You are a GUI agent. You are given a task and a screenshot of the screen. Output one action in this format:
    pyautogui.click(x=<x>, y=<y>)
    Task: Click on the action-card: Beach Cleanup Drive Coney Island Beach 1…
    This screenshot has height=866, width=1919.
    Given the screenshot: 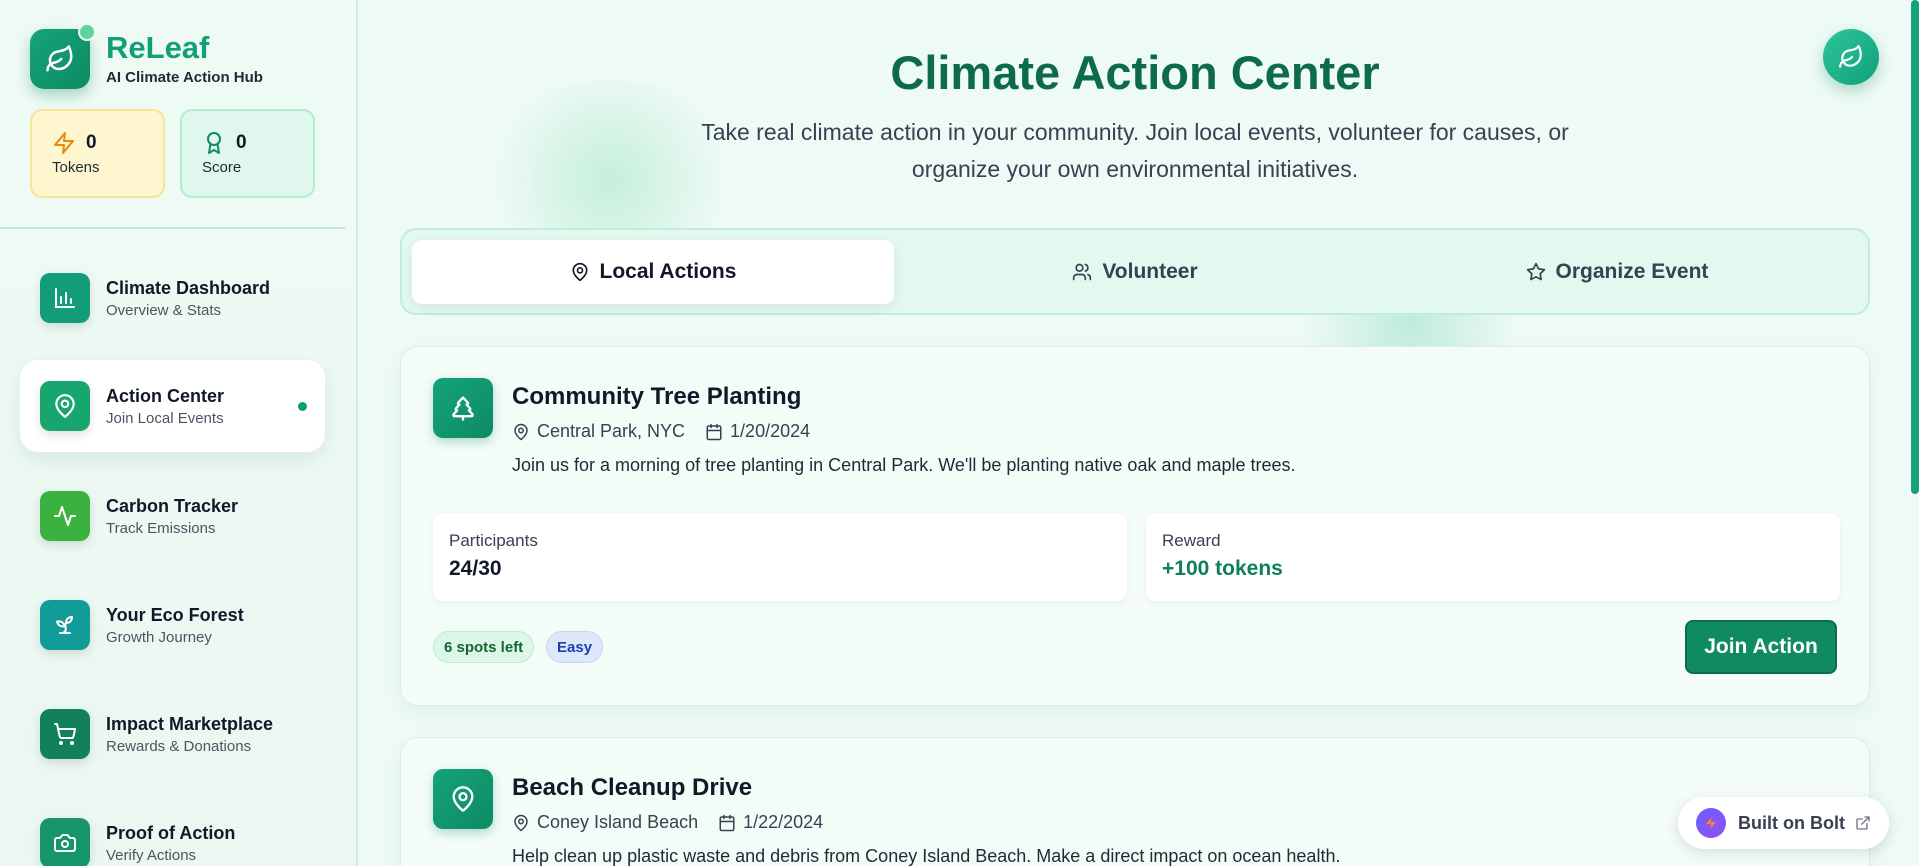 What is the action you would take?
    pyautogui.click(x=1135, y=801)
    